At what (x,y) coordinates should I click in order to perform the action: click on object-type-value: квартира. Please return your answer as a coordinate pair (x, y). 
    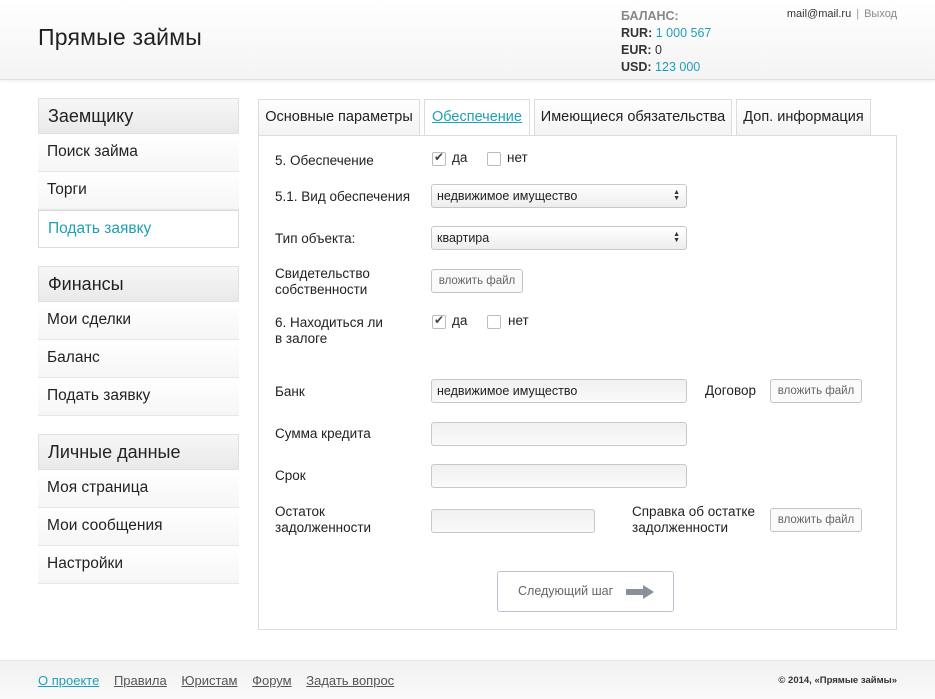
    Looking at the image, I should click on (463, 238).